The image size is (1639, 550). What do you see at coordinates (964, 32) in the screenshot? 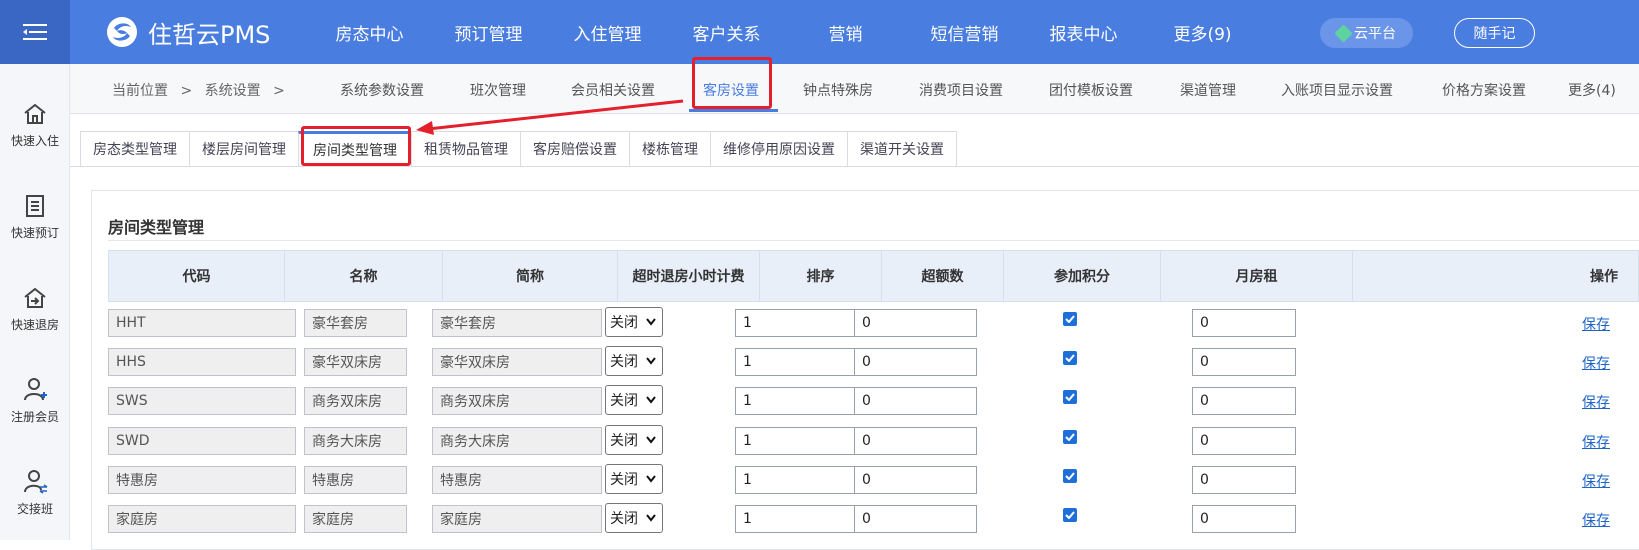
I see `topnav-sms: 短信营销` at bounding box center [964, 32].